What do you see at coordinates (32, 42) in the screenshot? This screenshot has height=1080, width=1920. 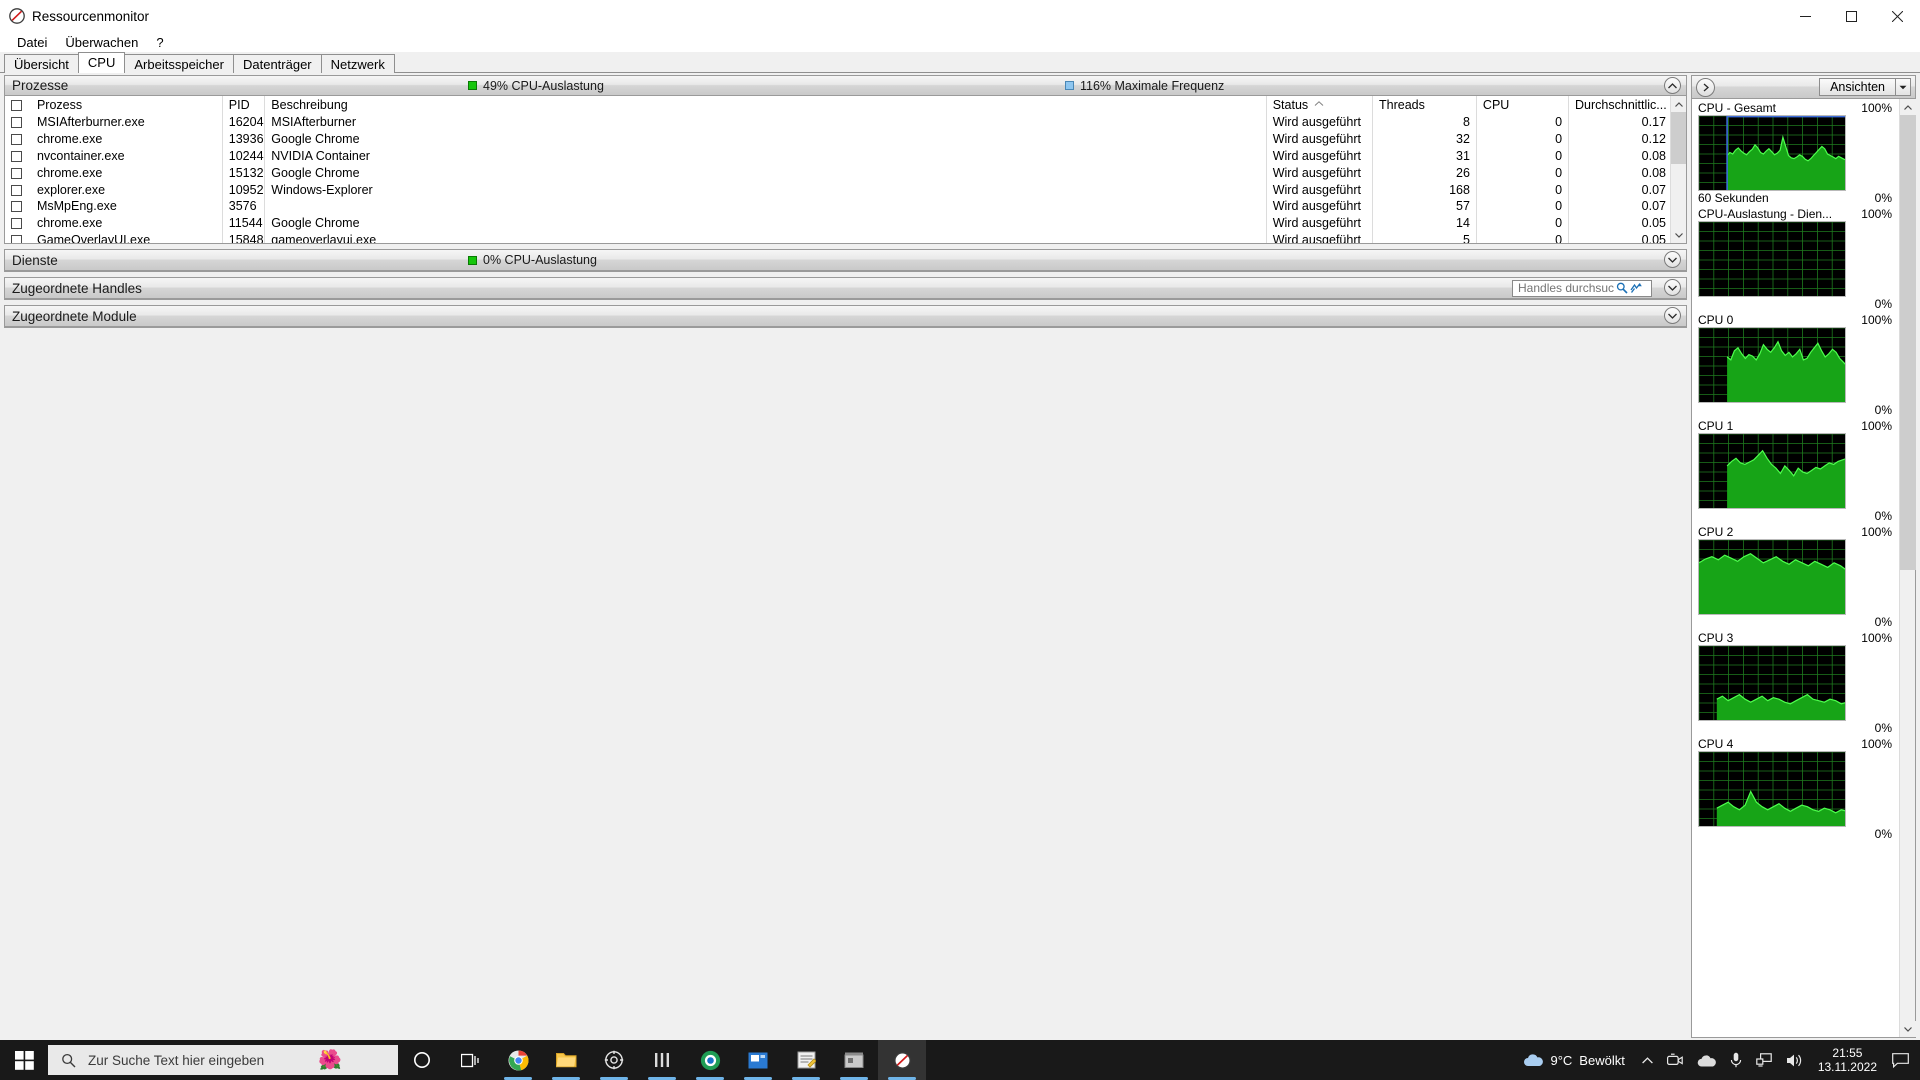 I see `menu-item-datei: Datei` at bounding box center [32, 42].